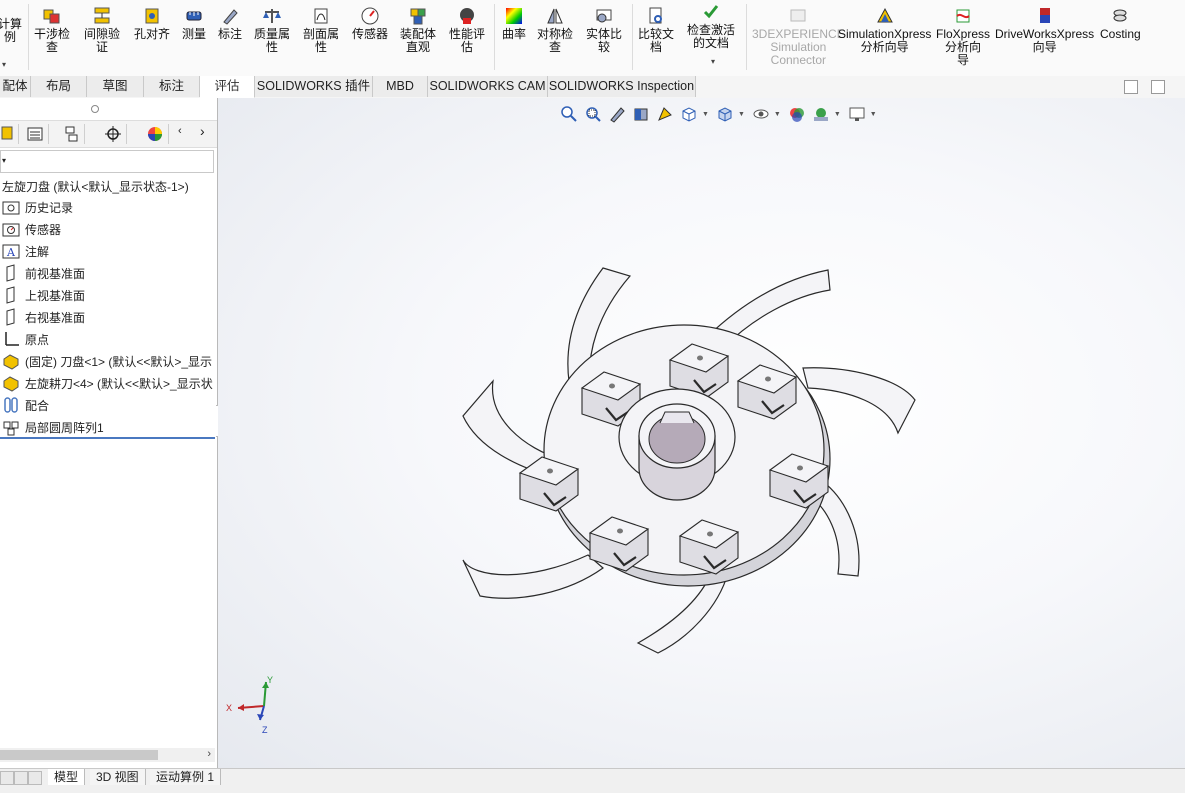  What do you see at coordinates (59, 86) in the screenshot?
I see `tab-layout: 布局` at bounding box center [59, 86].